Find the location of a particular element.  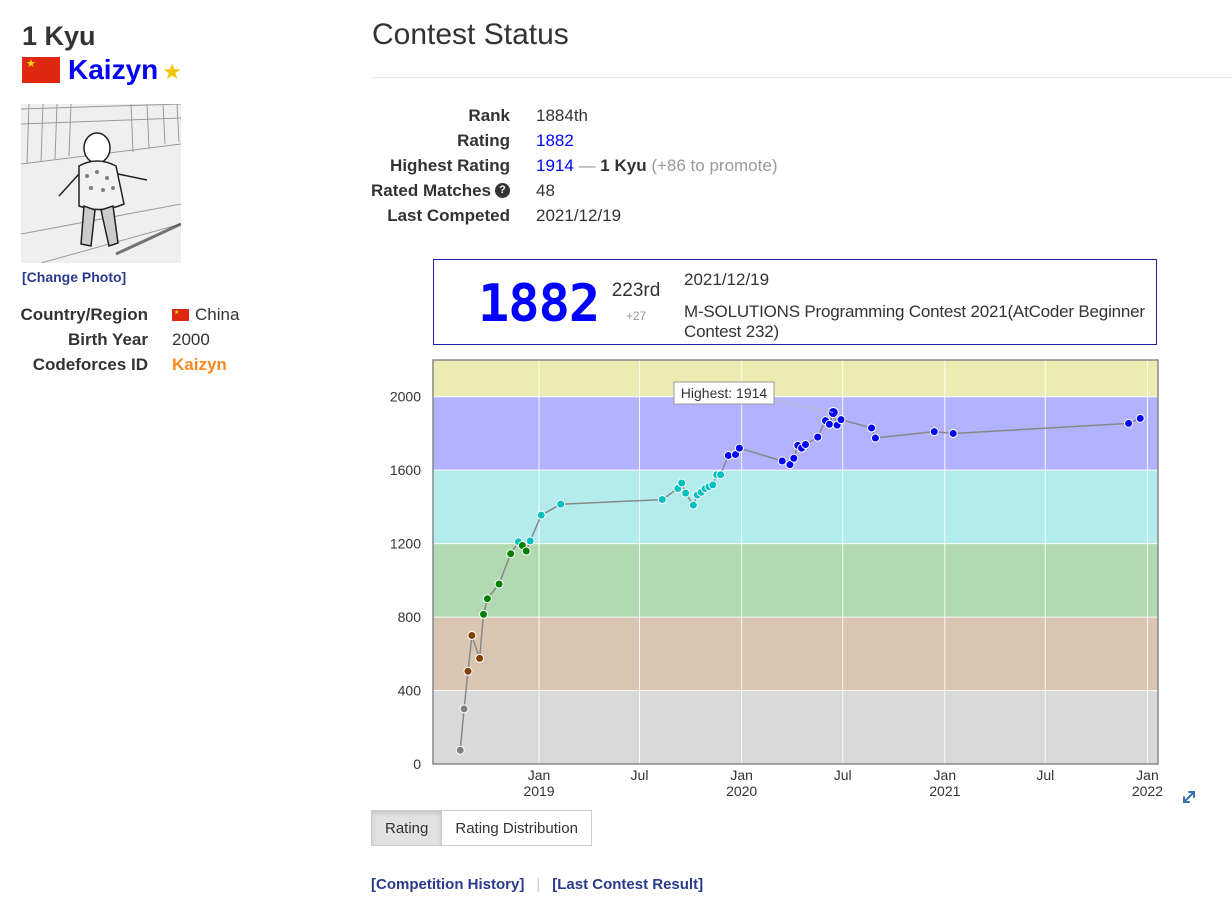

user-name-row: ★ Kaizyn ★ is located at coordinates (102, 70).